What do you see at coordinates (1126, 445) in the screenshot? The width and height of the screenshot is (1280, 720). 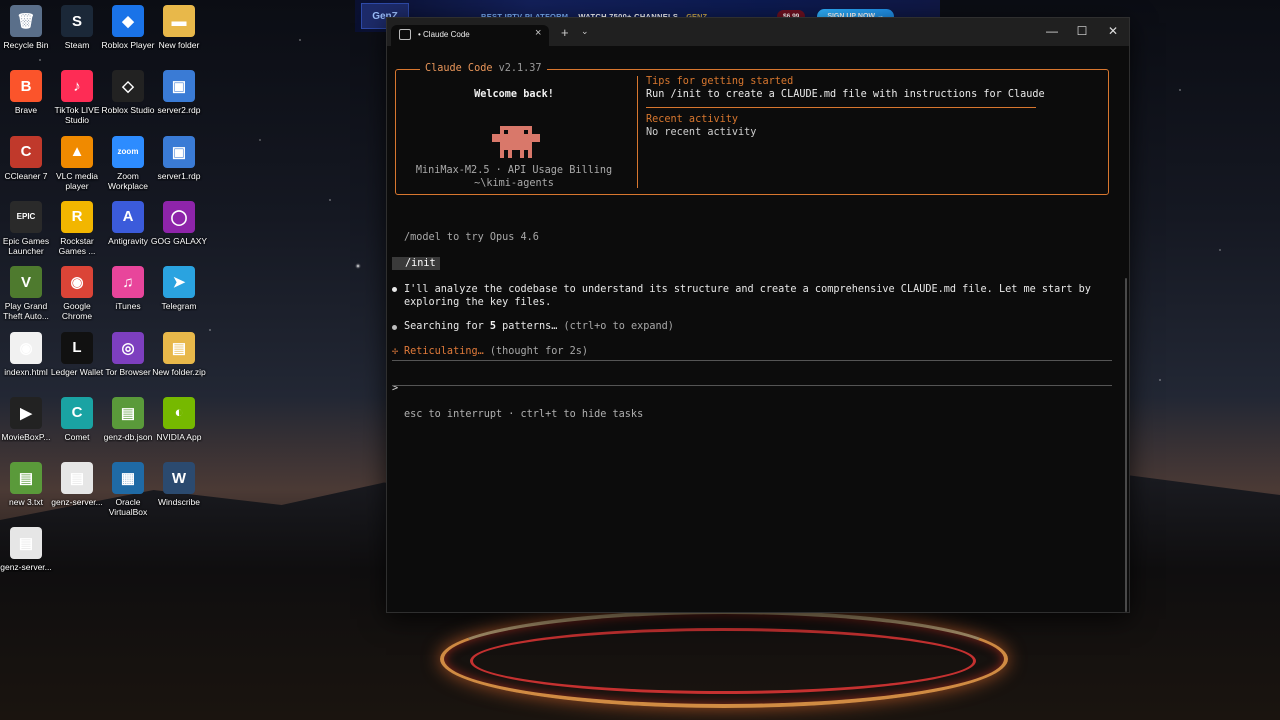 I see `scrollbar` at bounding box center [1126, 445].